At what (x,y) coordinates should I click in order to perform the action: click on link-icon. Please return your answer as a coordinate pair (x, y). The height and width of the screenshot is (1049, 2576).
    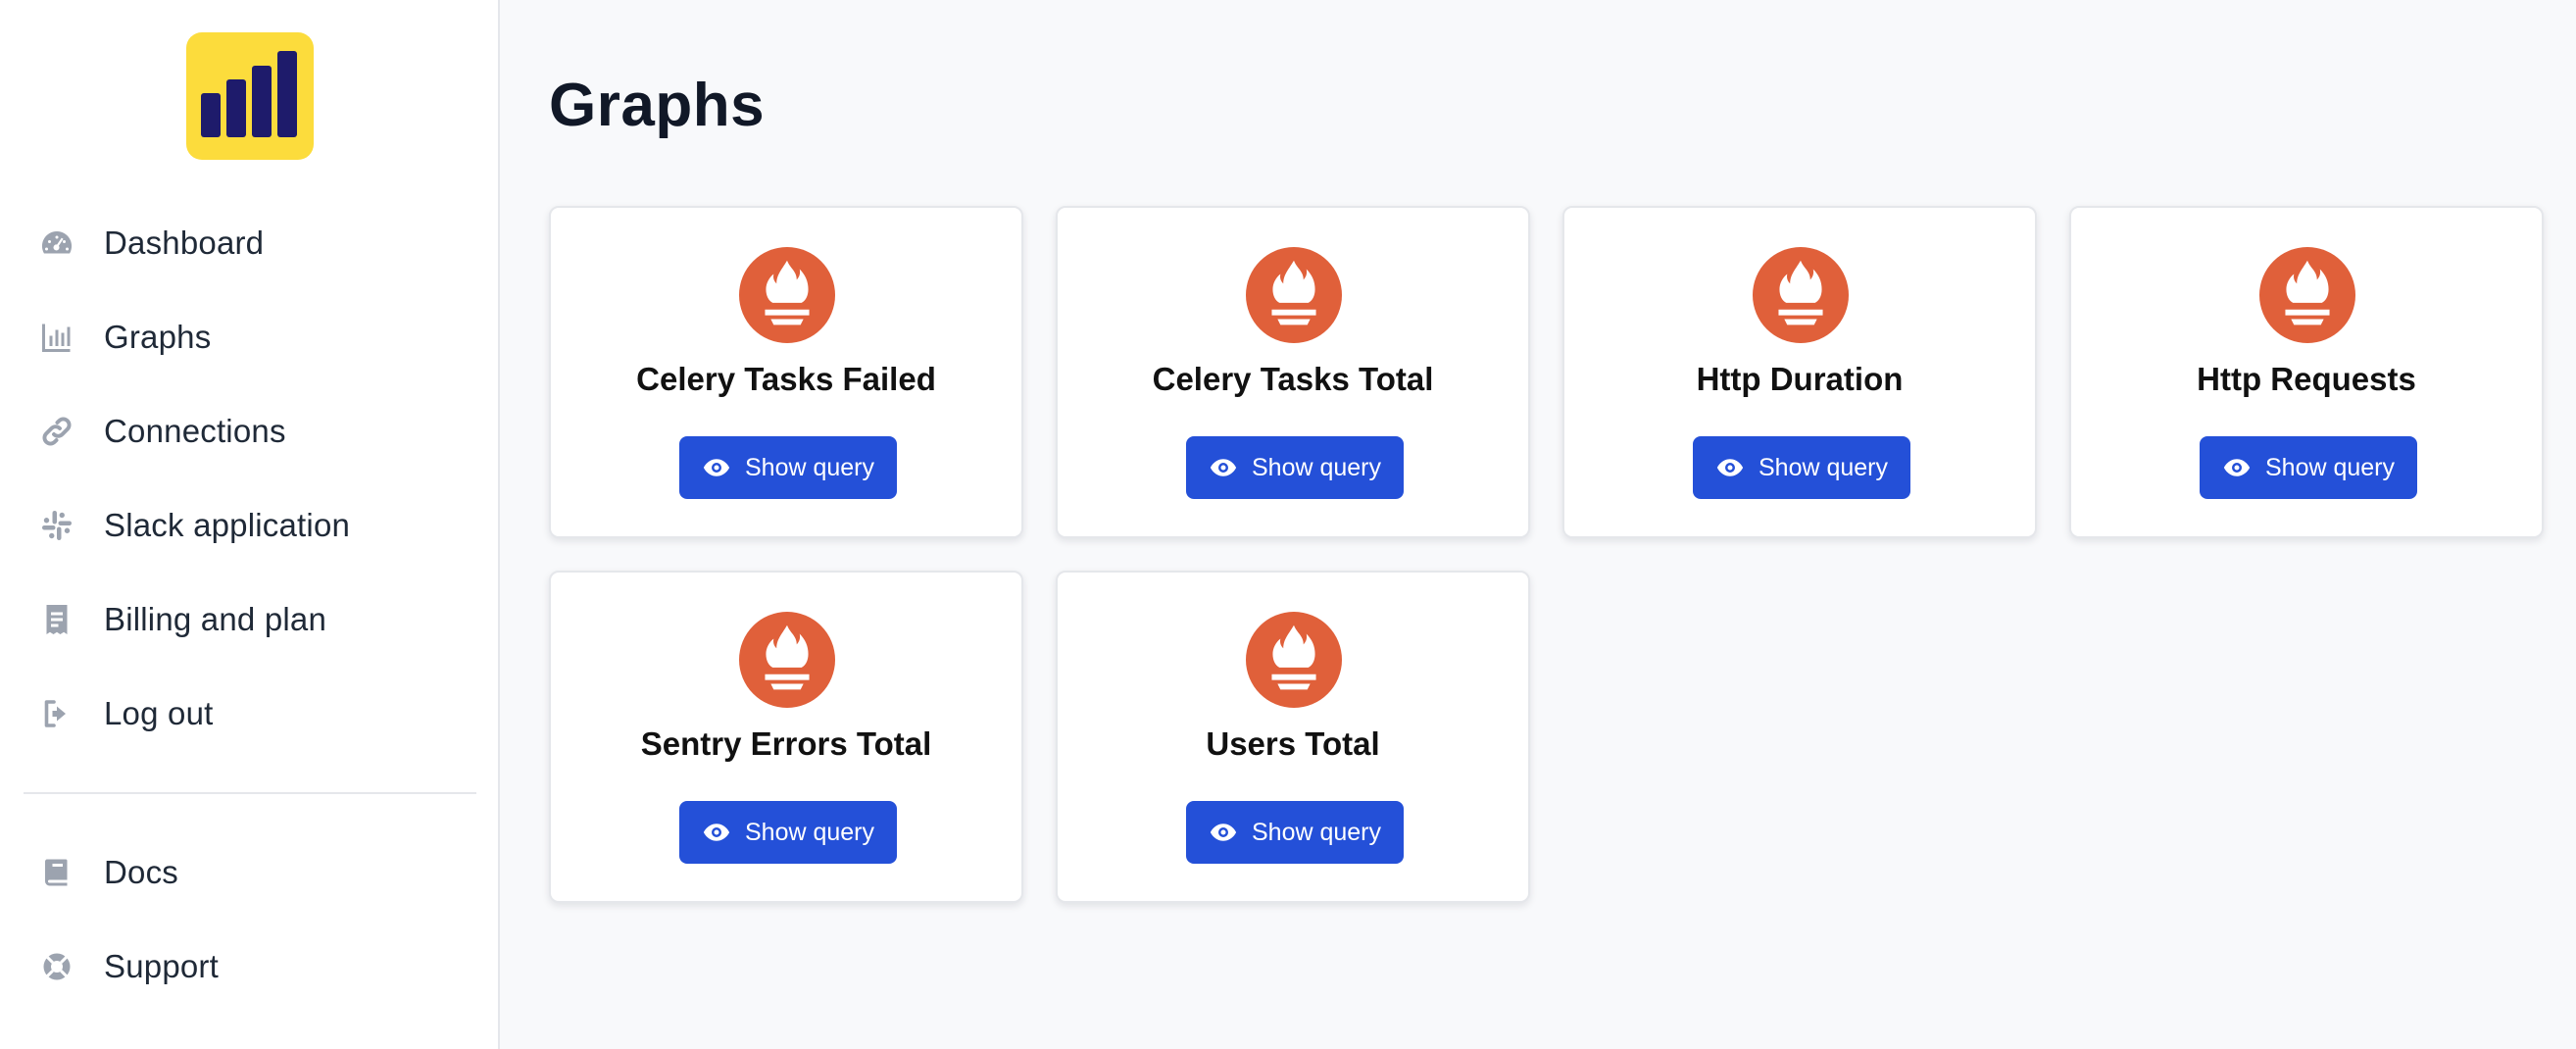
    Looking at the image, I should click on (56, 431).